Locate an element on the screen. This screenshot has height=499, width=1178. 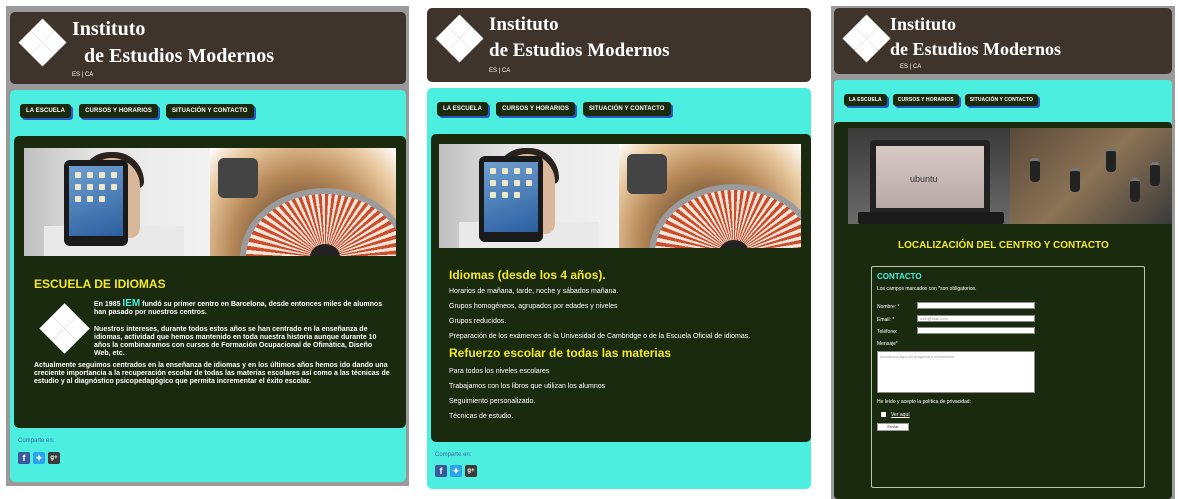
name-input is located at coordinates (976, 305).